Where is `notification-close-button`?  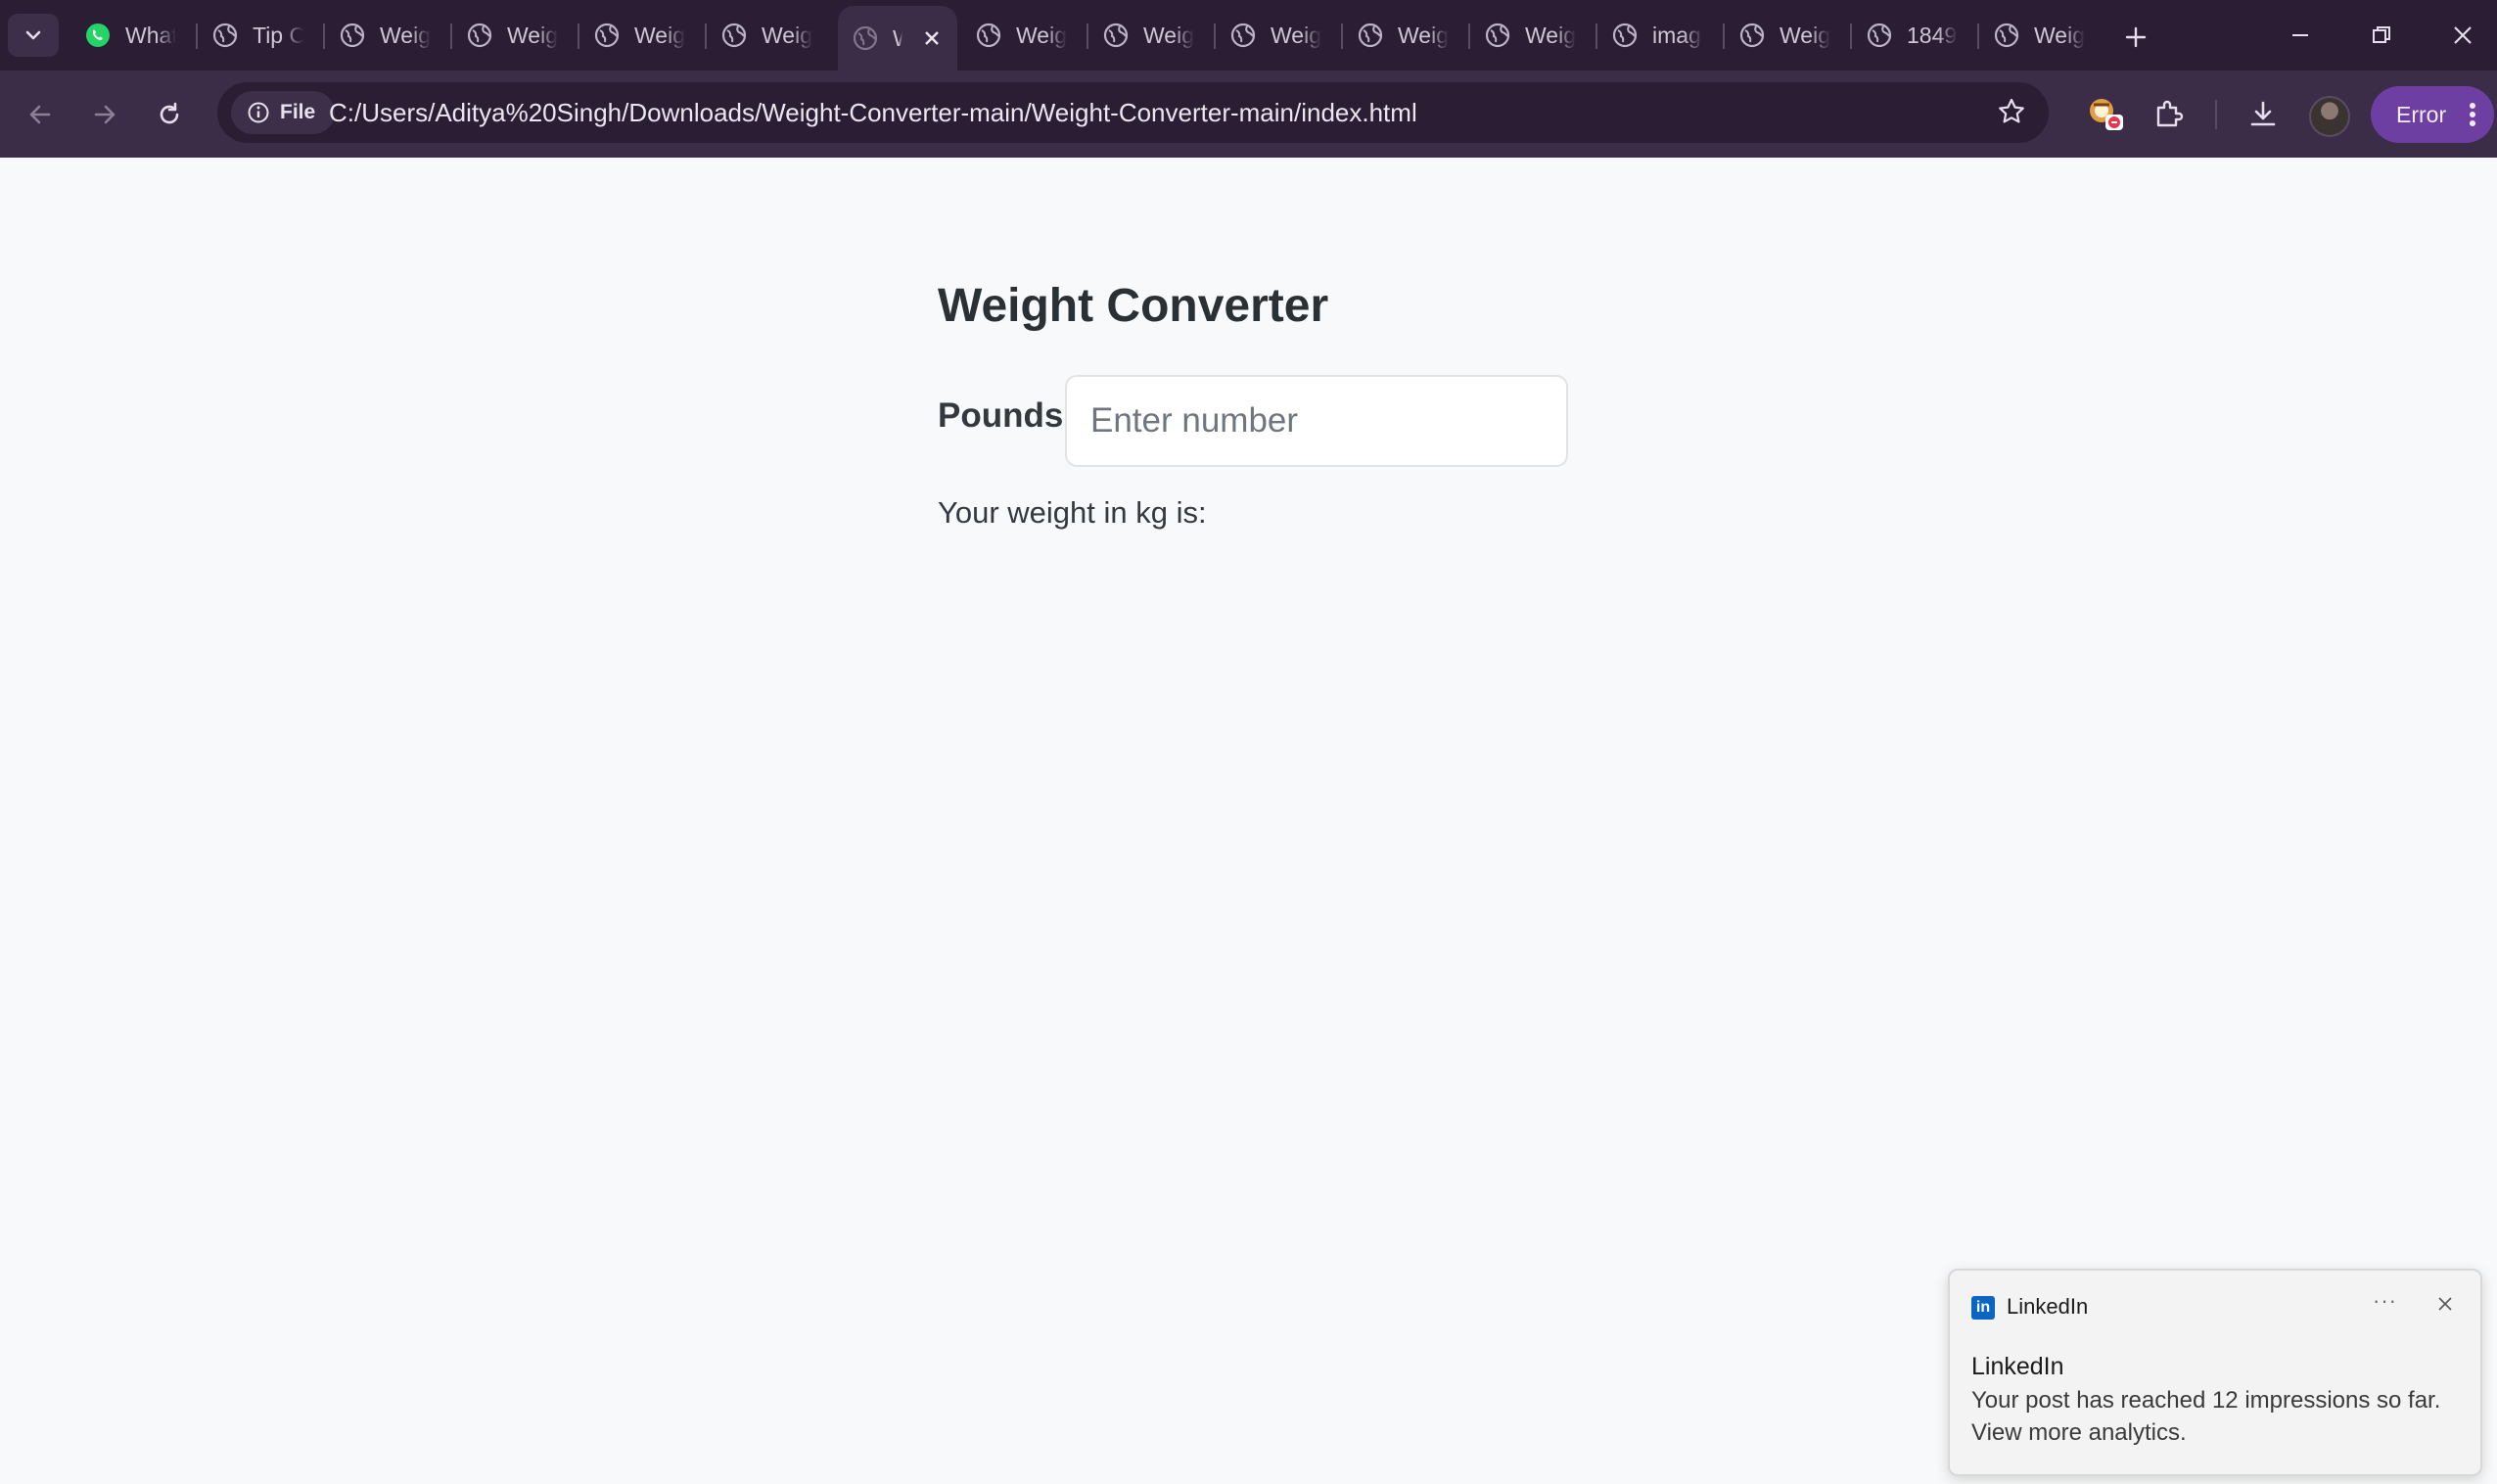 notification-close-button is located at coordinates (2445, 1304).